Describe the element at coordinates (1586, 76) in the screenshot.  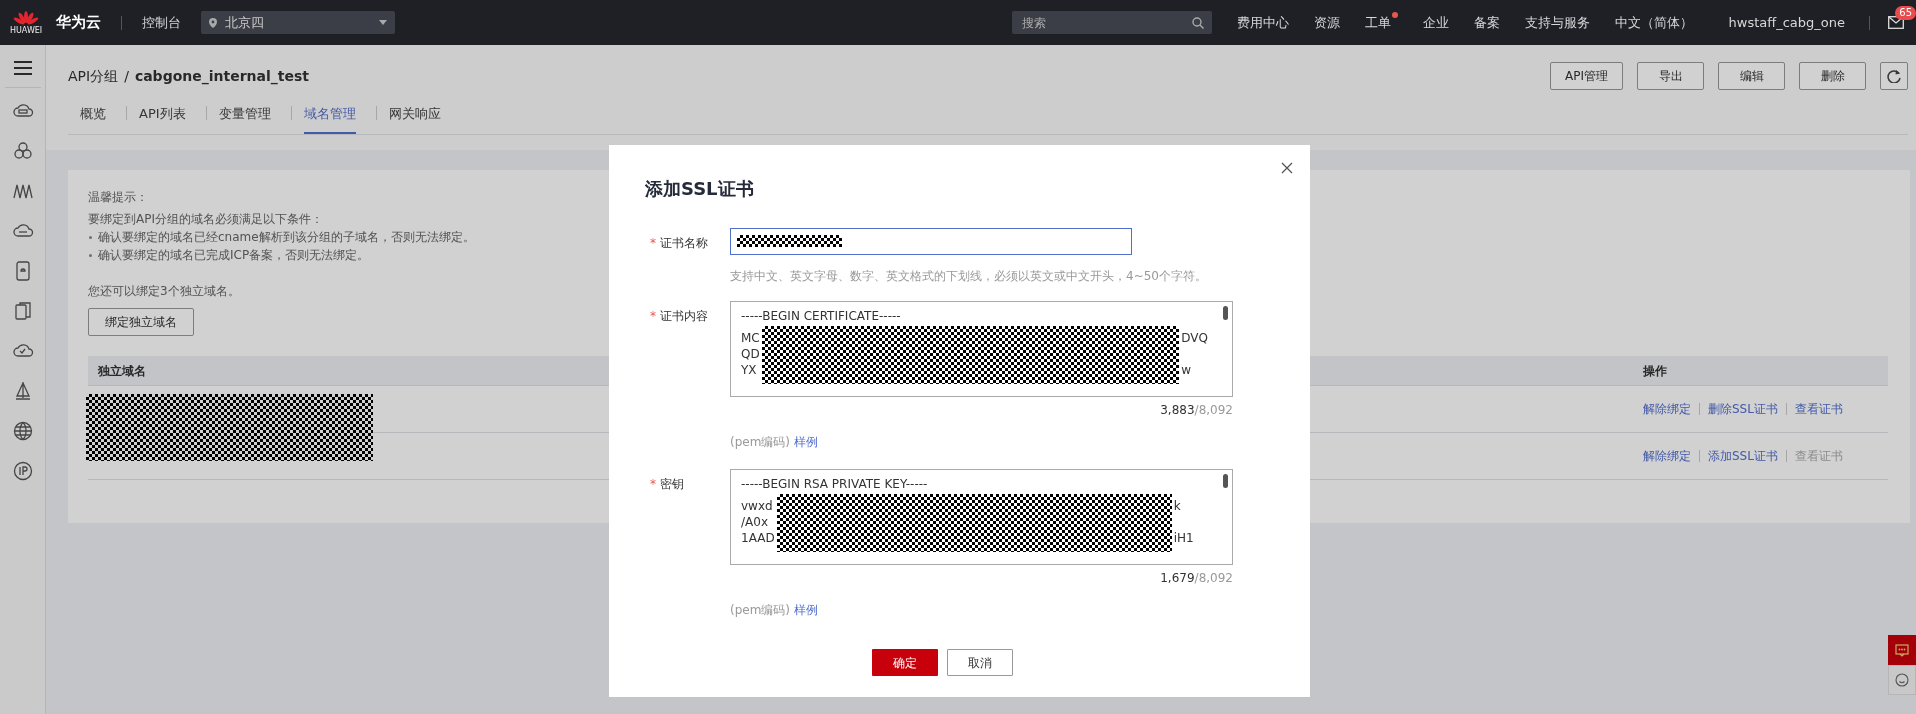
I see `action-button: API管理` at that location.